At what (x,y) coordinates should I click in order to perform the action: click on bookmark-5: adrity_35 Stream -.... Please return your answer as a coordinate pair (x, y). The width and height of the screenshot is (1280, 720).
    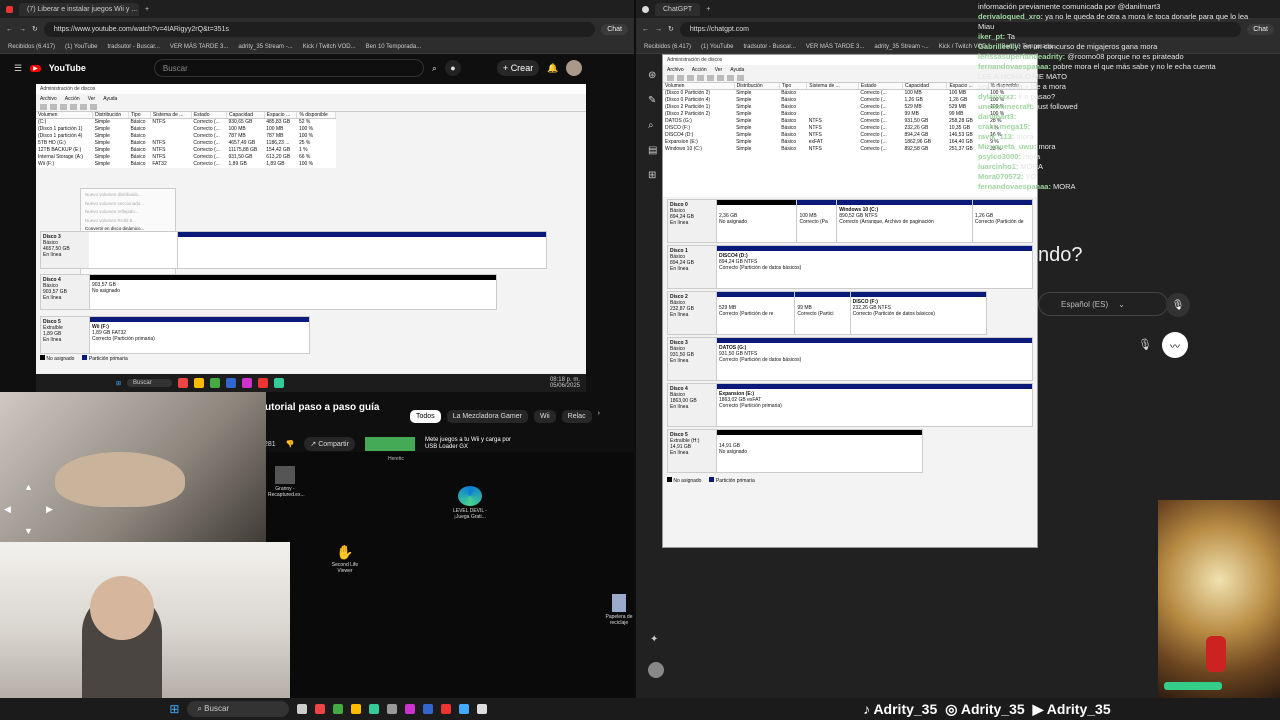
    Looking at the image, I should click on (265, 47).